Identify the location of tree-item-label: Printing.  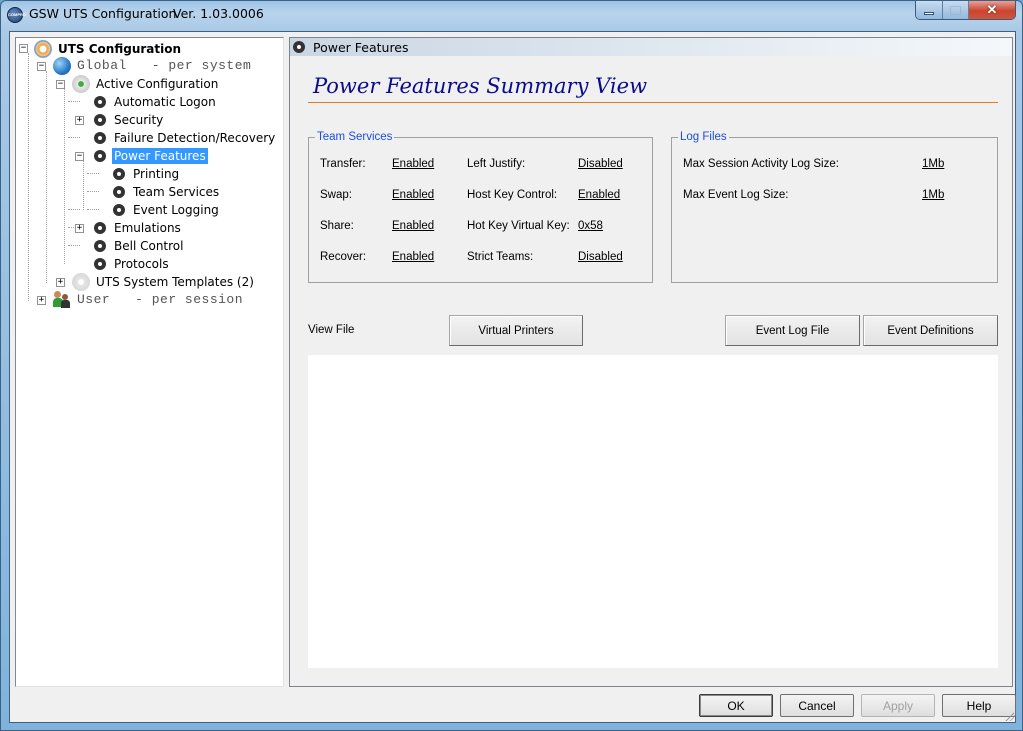
(156, 173).